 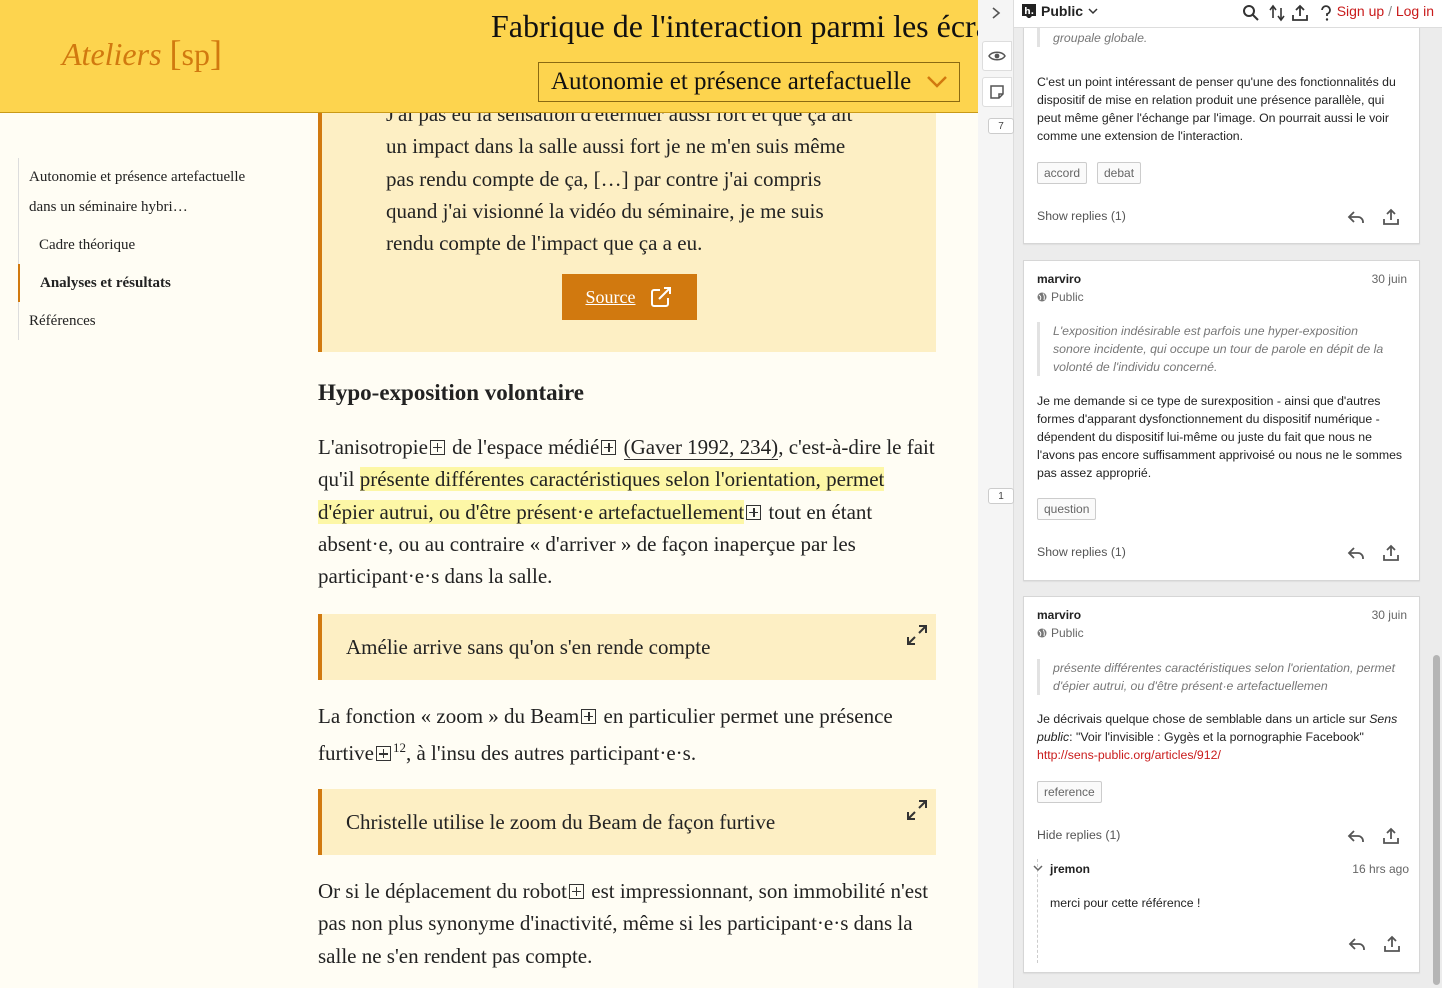 What do you see at coordinates (449, 716) in the screenshot?
I see `para-text: La fonction « zoom » du Beam` at bounding box center [449, 716].